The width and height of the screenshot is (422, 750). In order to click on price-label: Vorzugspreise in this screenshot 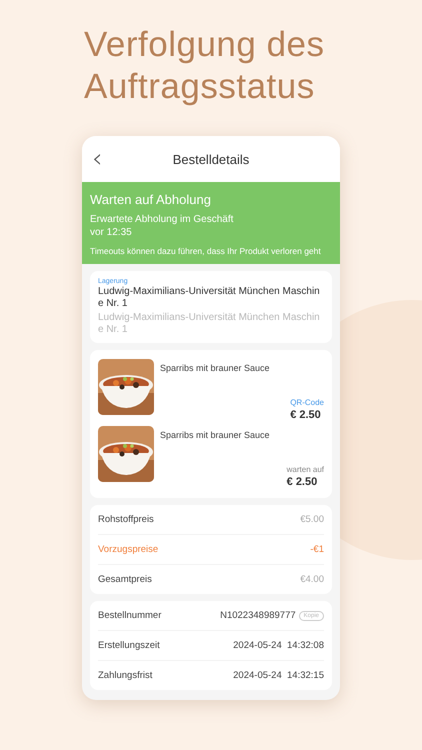, I will do `click(128, 549)`.